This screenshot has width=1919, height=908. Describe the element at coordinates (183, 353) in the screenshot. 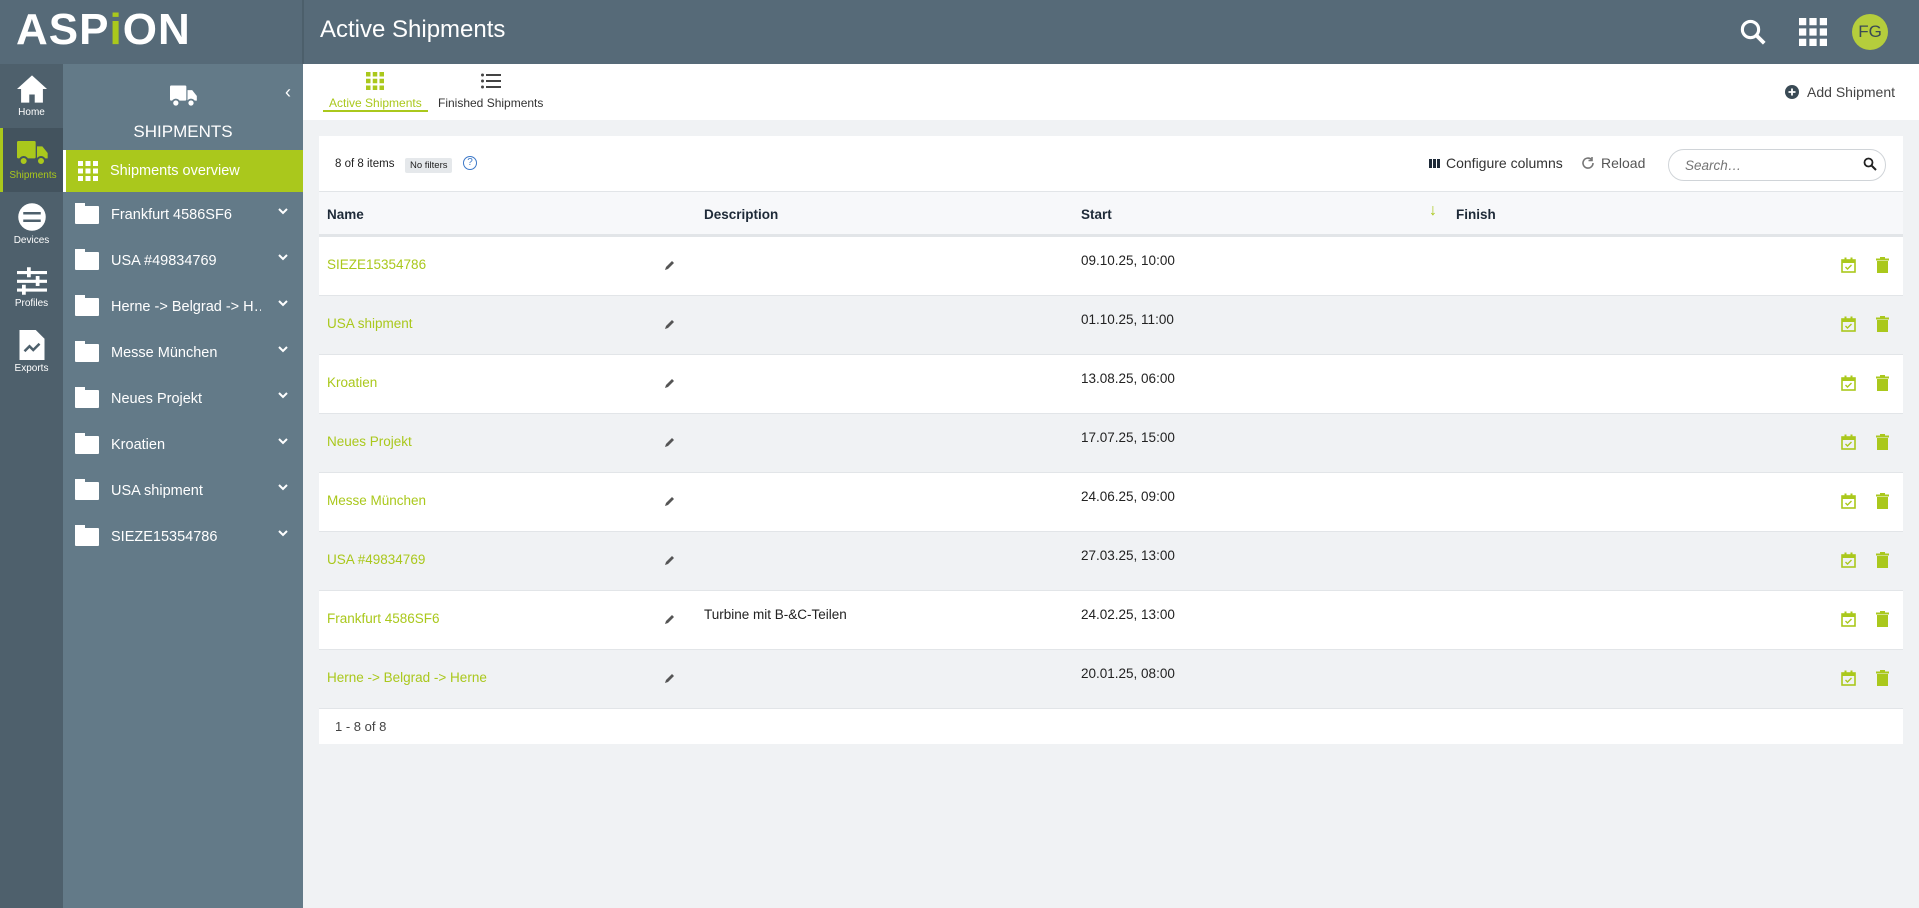

I see `sidebar-item-shipment: Messe München` at that location.